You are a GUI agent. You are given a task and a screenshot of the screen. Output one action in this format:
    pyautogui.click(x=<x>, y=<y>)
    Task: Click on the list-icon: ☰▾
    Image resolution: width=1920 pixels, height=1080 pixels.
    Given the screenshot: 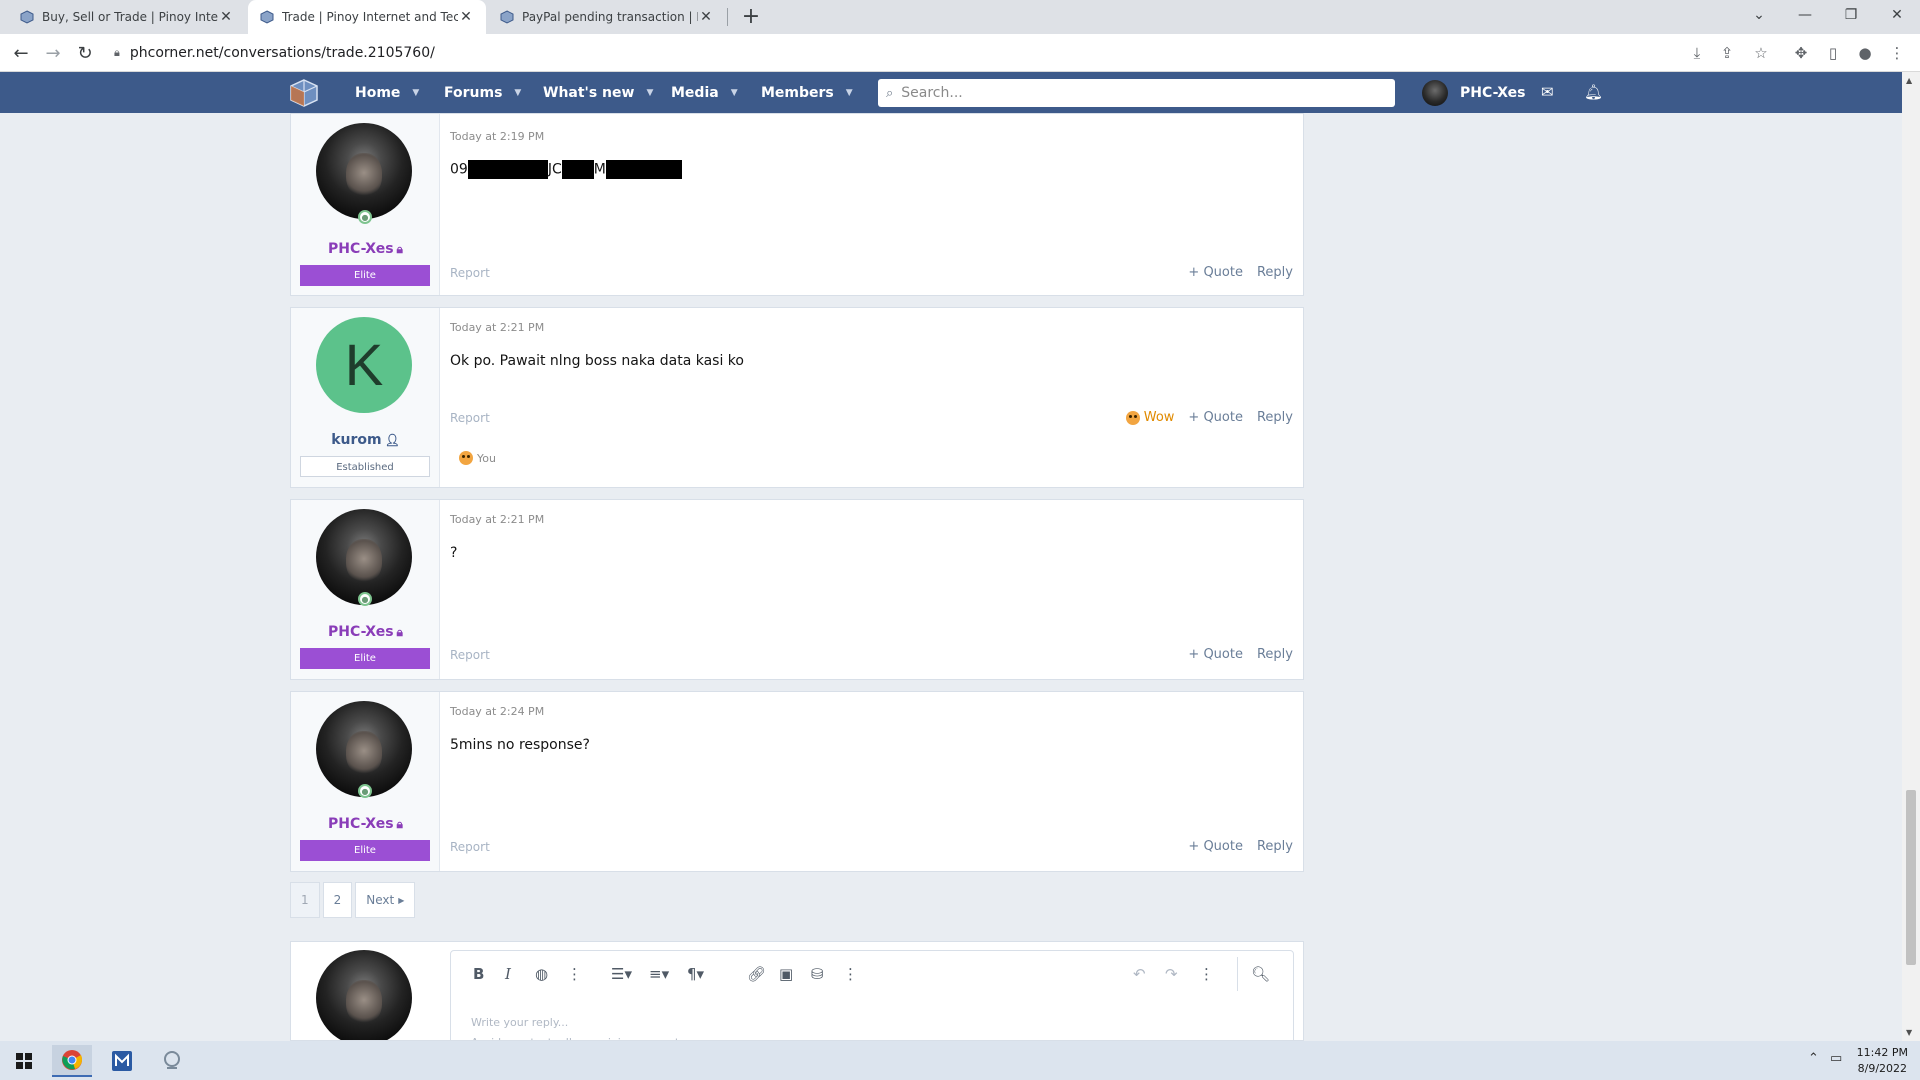 What is the action you would take?
    pyautogui.click(x=621, y=974)
    